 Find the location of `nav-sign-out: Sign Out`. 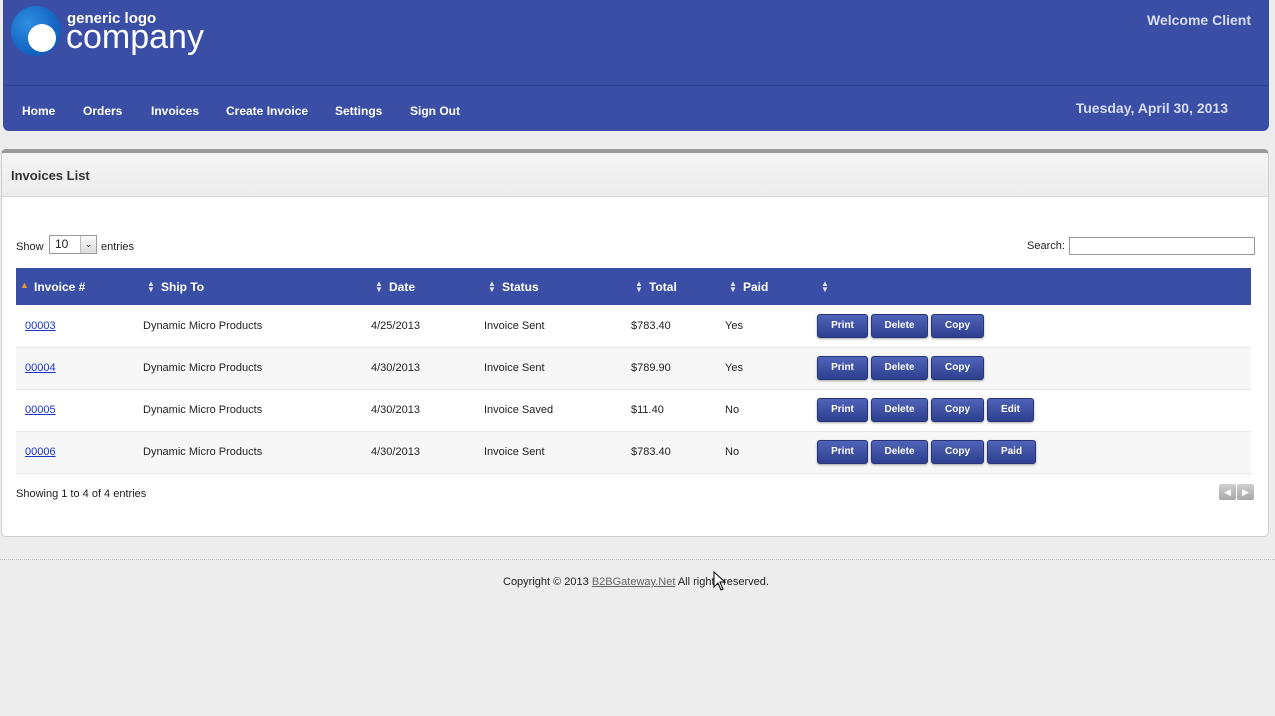

nav-sign-out: Sign Out is located at coordinates (435, 111).